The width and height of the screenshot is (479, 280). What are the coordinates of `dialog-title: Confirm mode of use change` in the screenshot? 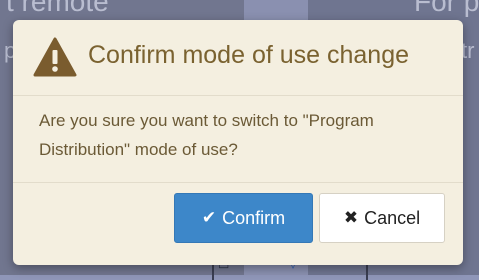 It's located at (249, 55).